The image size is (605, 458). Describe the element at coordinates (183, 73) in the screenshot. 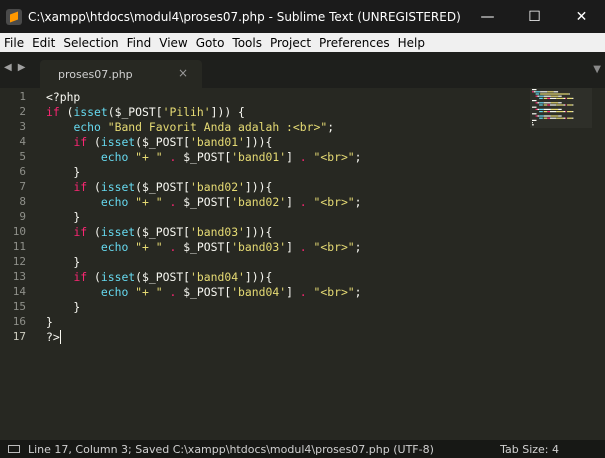

I see `tab-close-icon: ×` at that location.